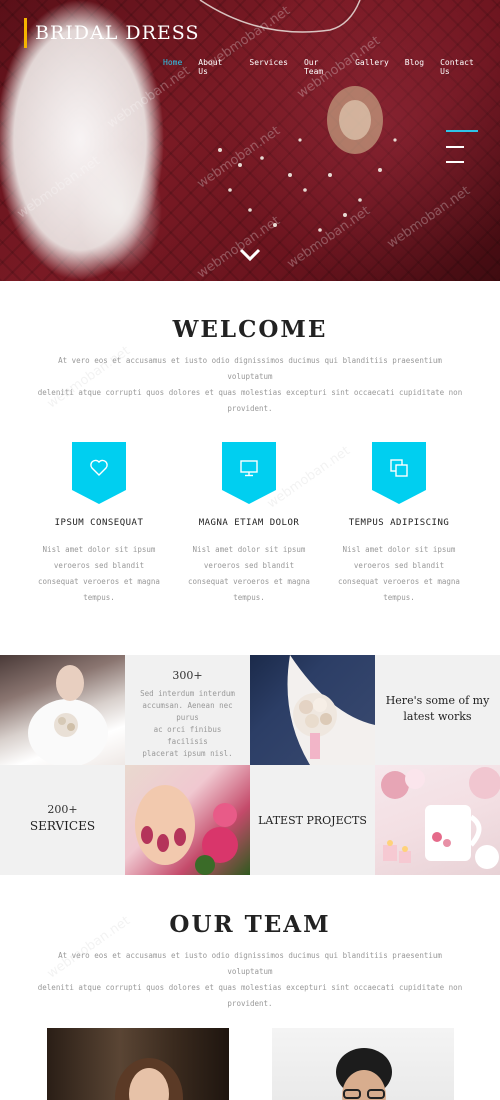 Image resolution: width=500 pixels, height=1100 pixels. Describe the element at coordinates (250, 1003) in the screenshot. I see `team-text-line: provident.` at that location.